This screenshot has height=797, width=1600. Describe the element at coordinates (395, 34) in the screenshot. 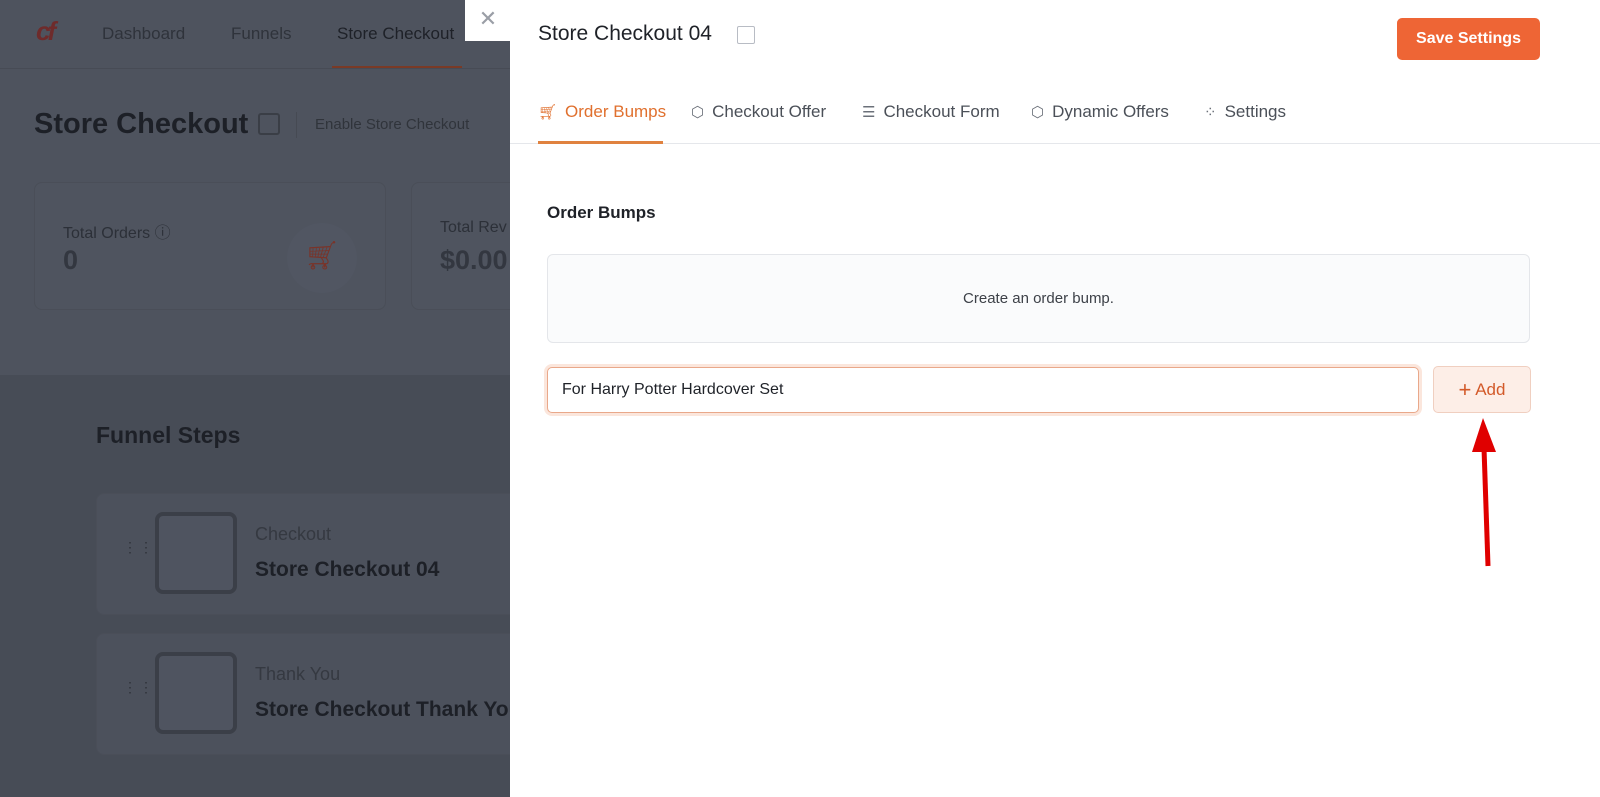

I see `nav-store-checkout: Store Checkout` at that location.